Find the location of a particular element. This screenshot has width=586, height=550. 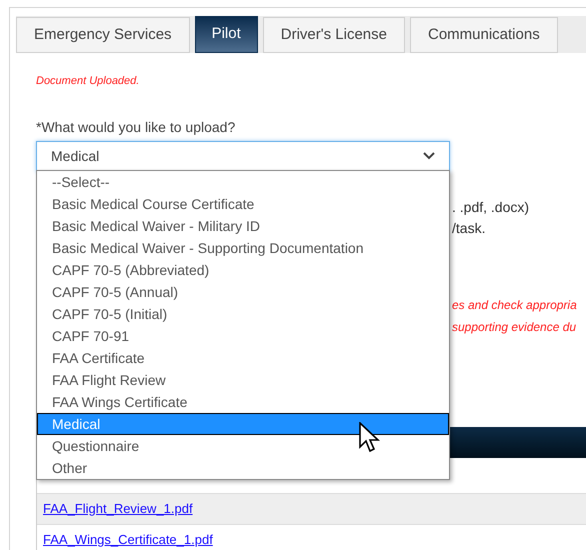

instruction-text: /task. is located at coordinates (469, 228).